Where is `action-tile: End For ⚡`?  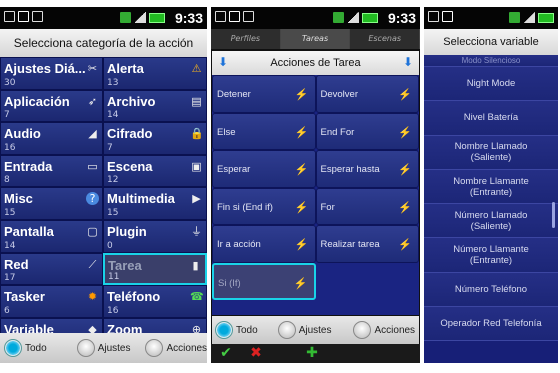
action-tile: End For ⚡ is located at coordinates (367, 131).